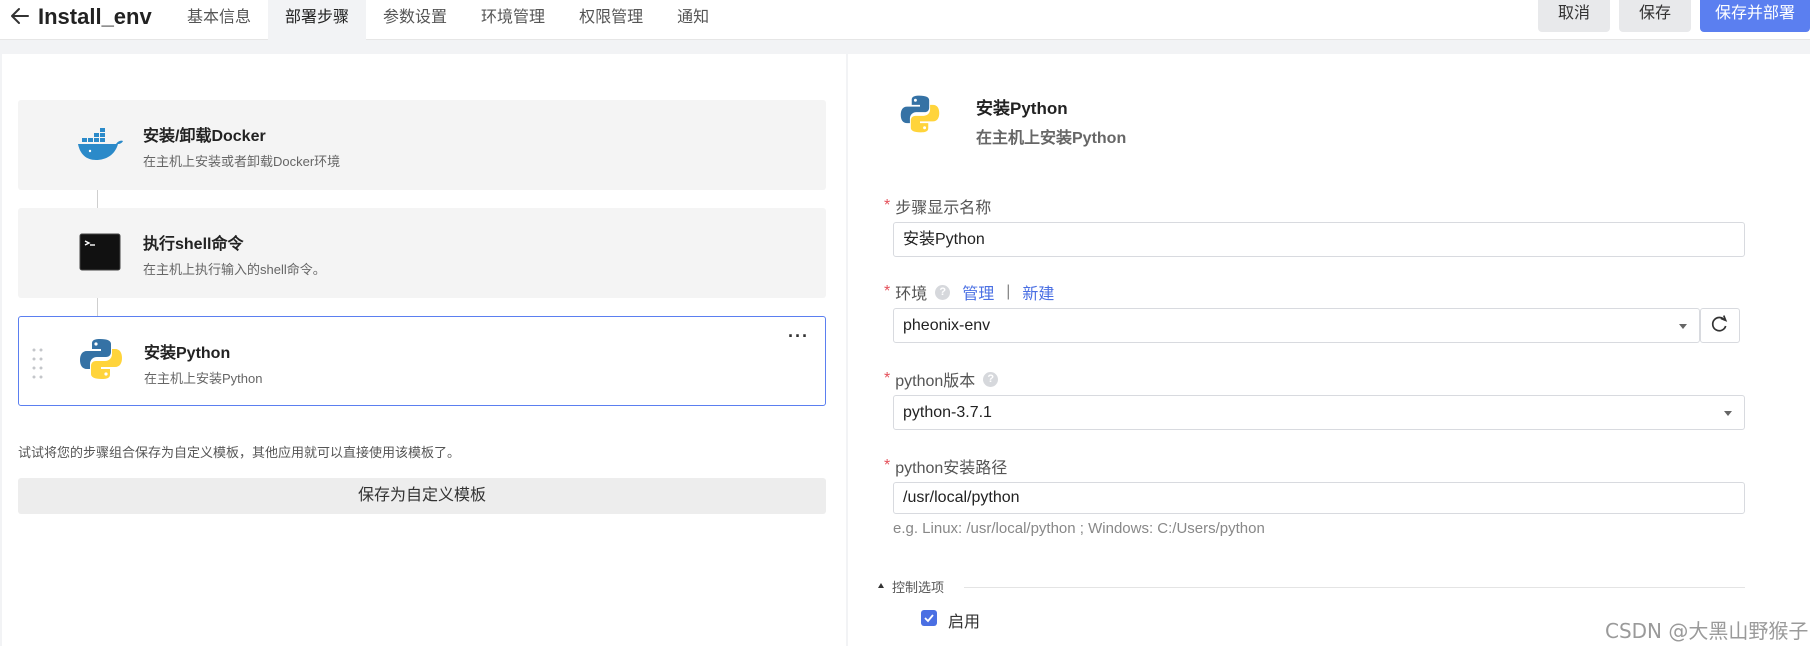 The width and height of the screenshot is (1810, 646). I want to click on step-title: 执行shell命令, so click(193, 244).